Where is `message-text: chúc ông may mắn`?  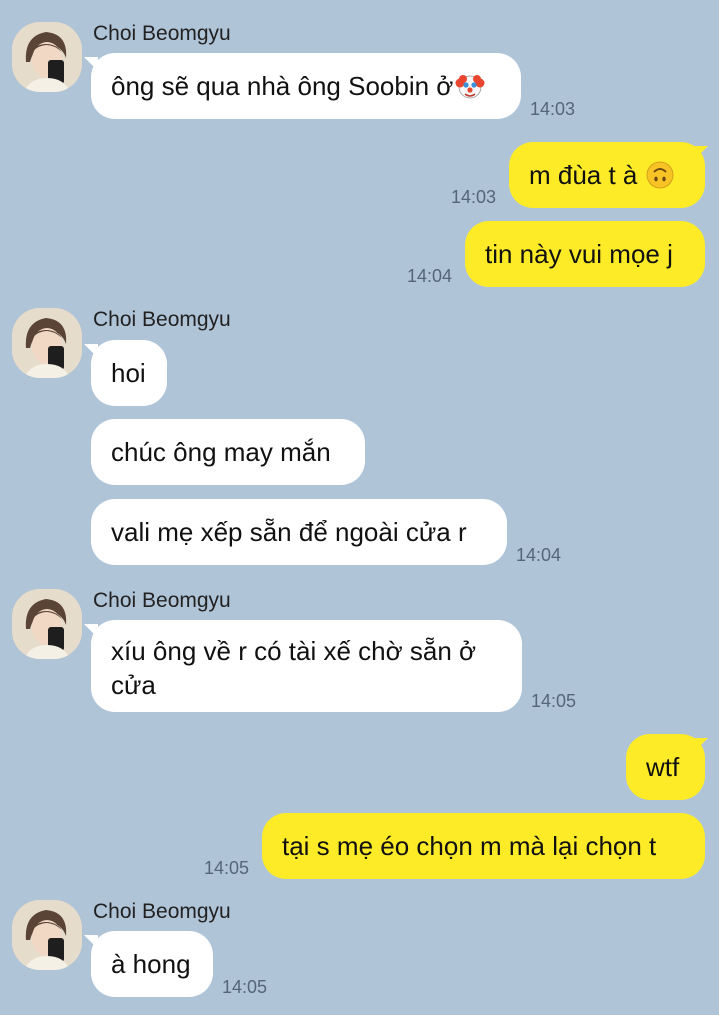 message-text: chúc ông may mắn is located at coordinates (221, 451).